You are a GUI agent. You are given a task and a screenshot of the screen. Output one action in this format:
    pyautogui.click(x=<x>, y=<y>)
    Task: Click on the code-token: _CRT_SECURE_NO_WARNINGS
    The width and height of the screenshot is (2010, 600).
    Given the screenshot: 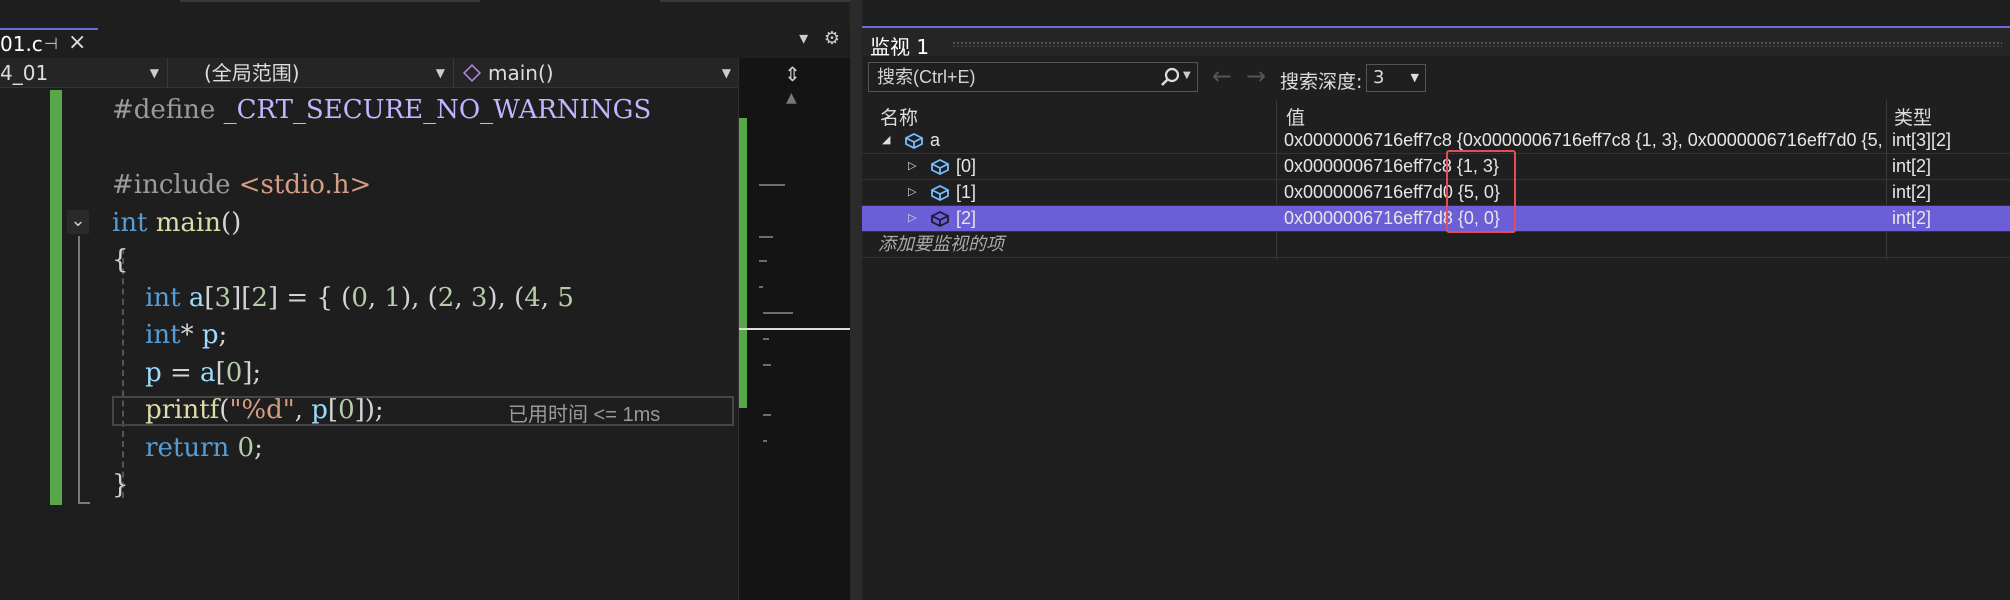 What is the action you would take?
    pyautogui.click(x=437, y=110)
    